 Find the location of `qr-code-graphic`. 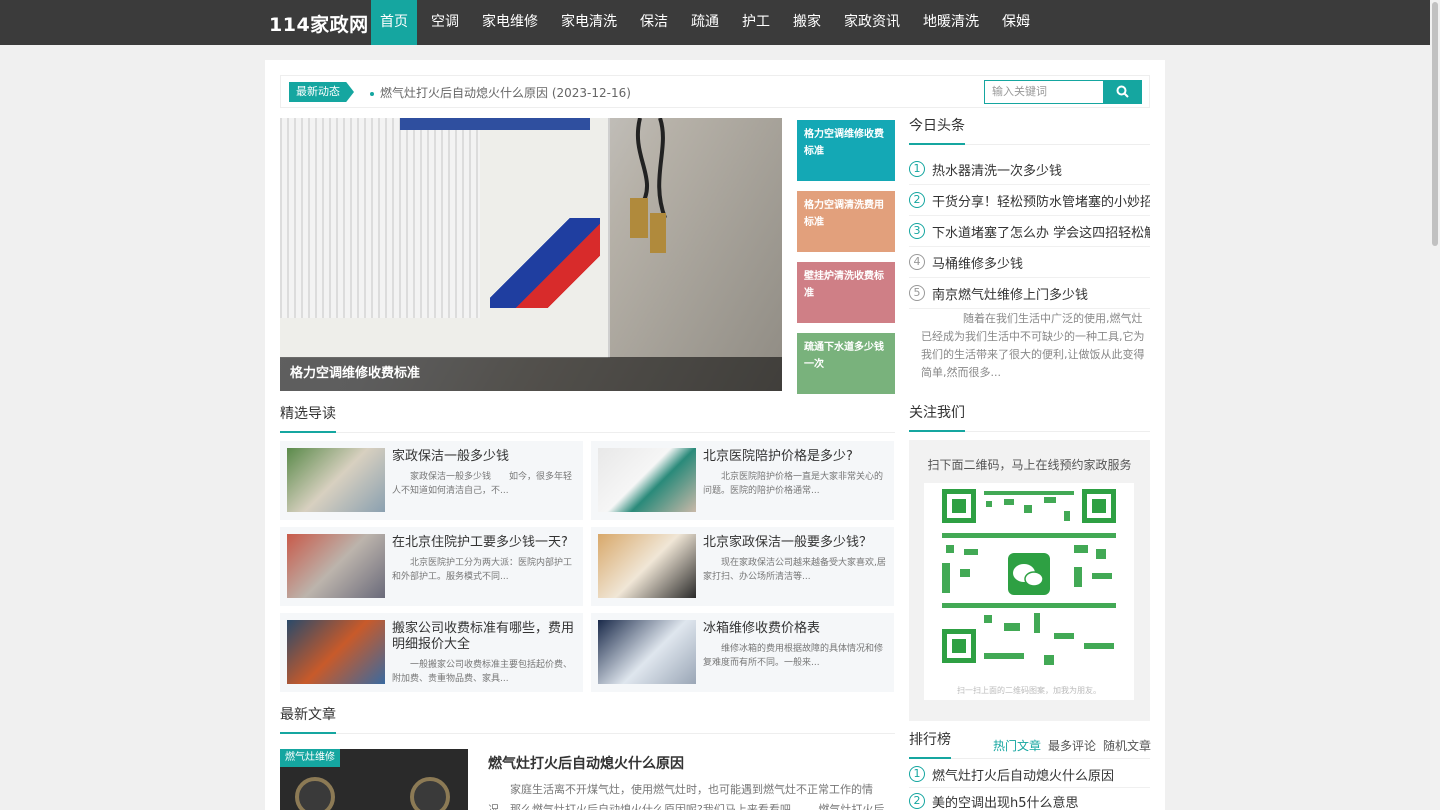

qr-code-graphic is located at coordinates (1029, 577).